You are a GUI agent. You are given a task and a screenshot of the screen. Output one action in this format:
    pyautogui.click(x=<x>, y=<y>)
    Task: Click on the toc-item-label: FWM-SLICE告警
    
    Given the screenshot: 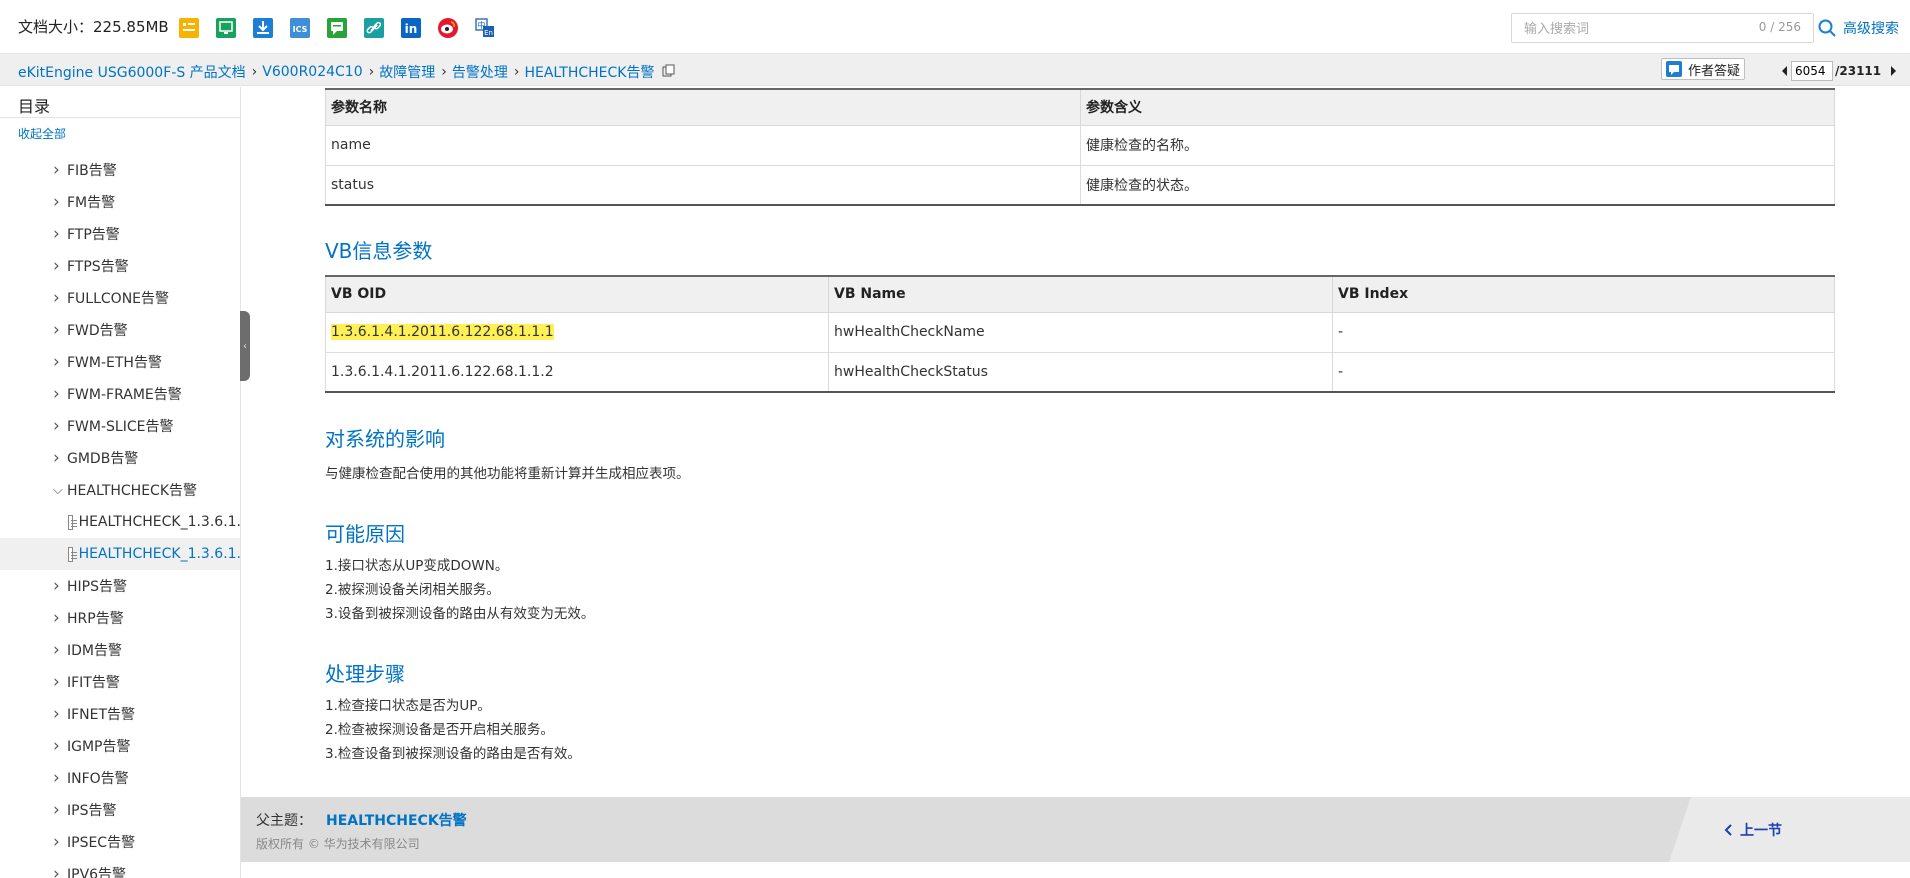 What is the action you would take?
    pyautogui.click(x=120, y=427)
    